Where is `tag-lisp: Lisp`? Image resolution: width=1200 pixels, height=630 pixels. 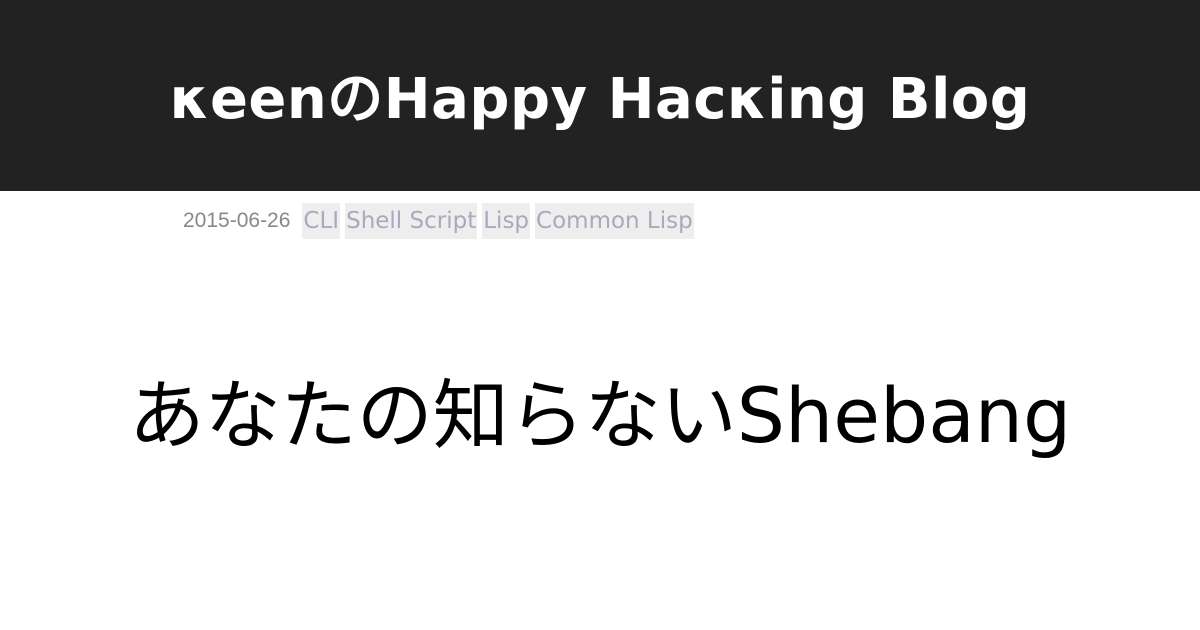
tag-lisp: Lisp is located at coordinates (506, 221).